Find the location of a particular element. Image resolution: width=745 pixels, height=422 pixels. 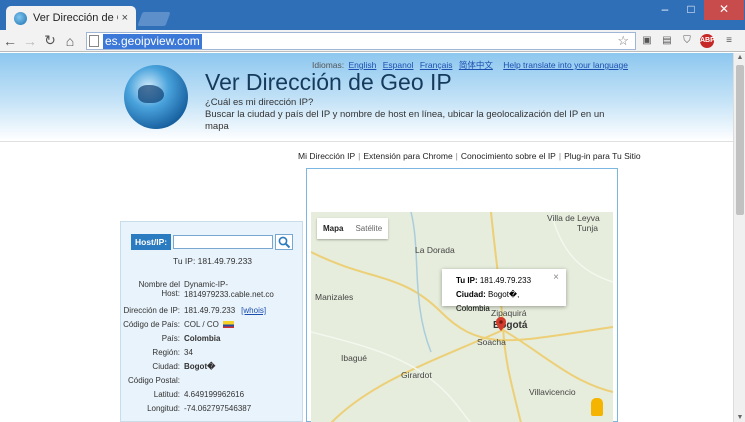

search-icon is located at coordinates (284, 242).